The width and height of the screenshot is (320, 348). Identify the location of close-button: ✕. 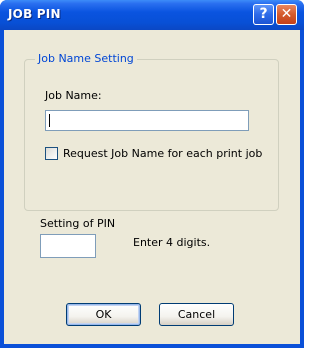
(286, 14).